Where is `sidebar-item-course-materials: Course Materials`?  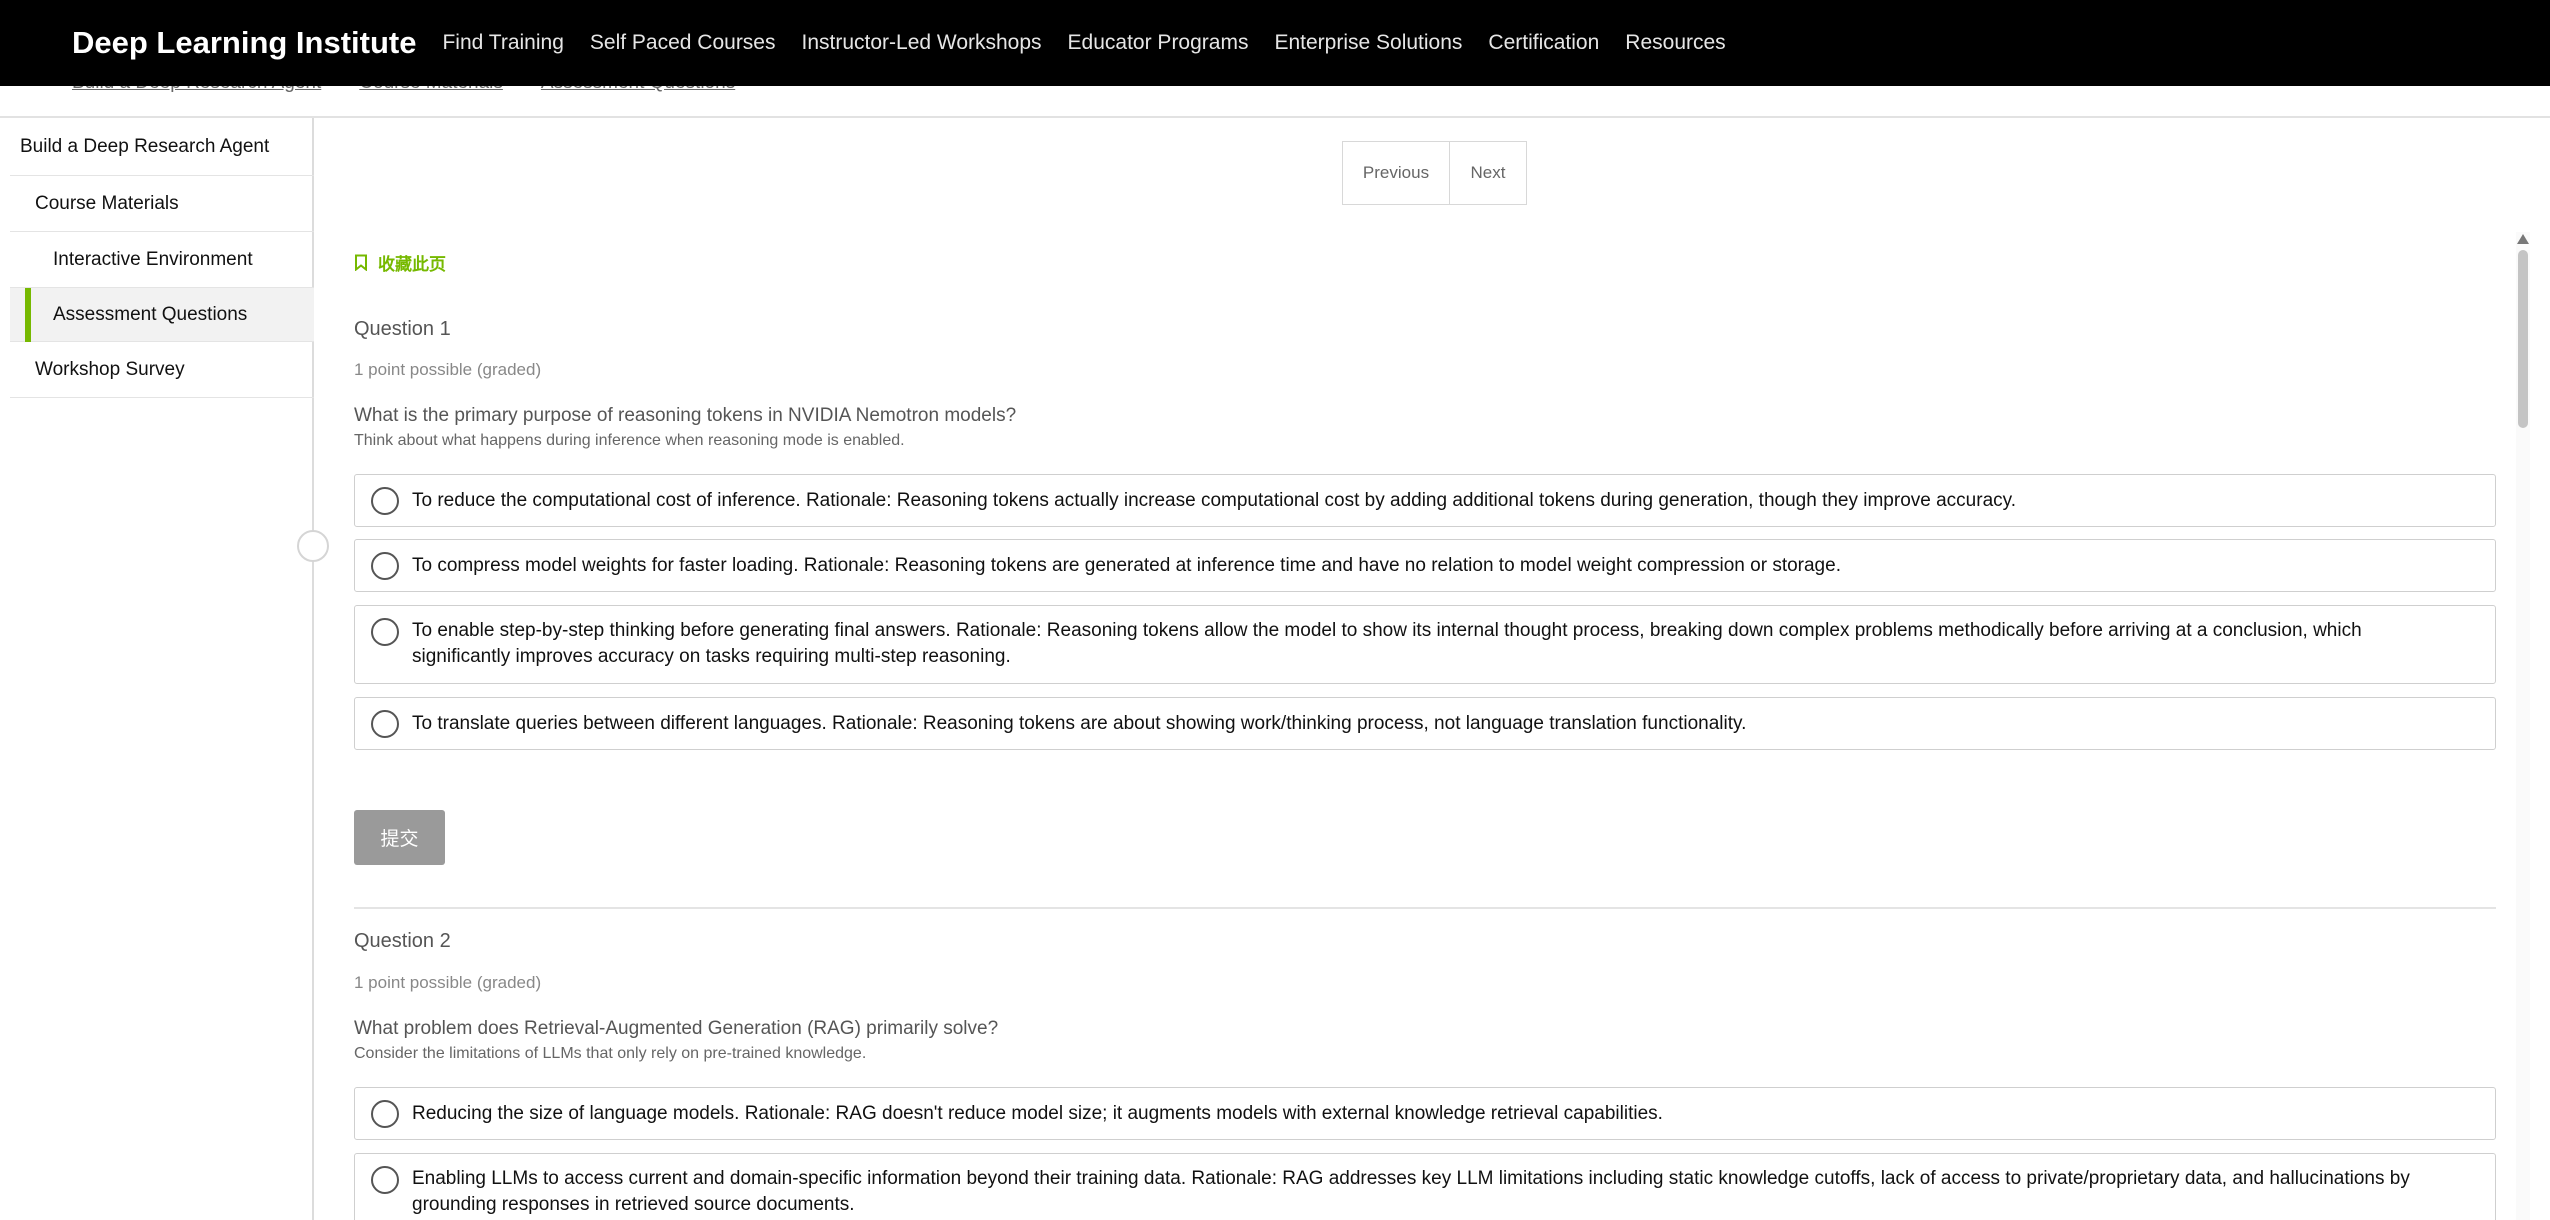
sidebar-item-course-materials: Course Materials is located at coordinates (162, 204).